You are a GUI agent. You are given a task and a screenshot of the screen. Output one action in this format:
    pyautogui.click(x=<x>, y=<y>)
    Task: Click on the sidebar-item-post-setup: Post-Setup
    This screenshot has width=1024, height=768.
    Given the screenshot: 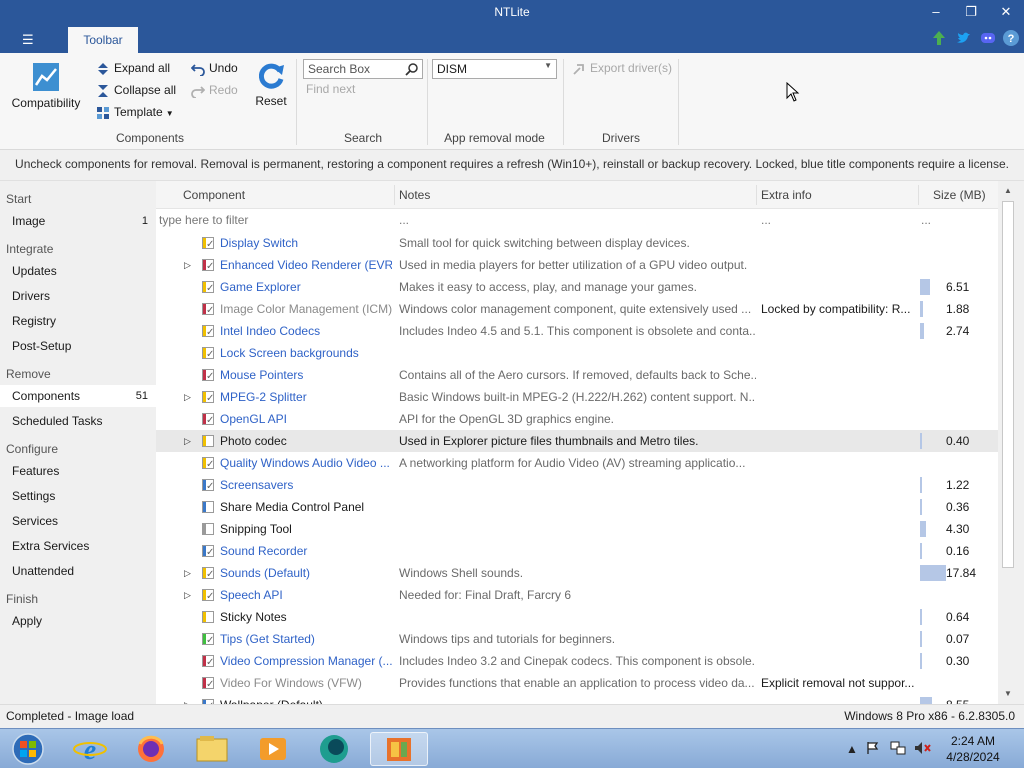 What is the action you would take?
    pyautogui.click(x=78, y=346)
    